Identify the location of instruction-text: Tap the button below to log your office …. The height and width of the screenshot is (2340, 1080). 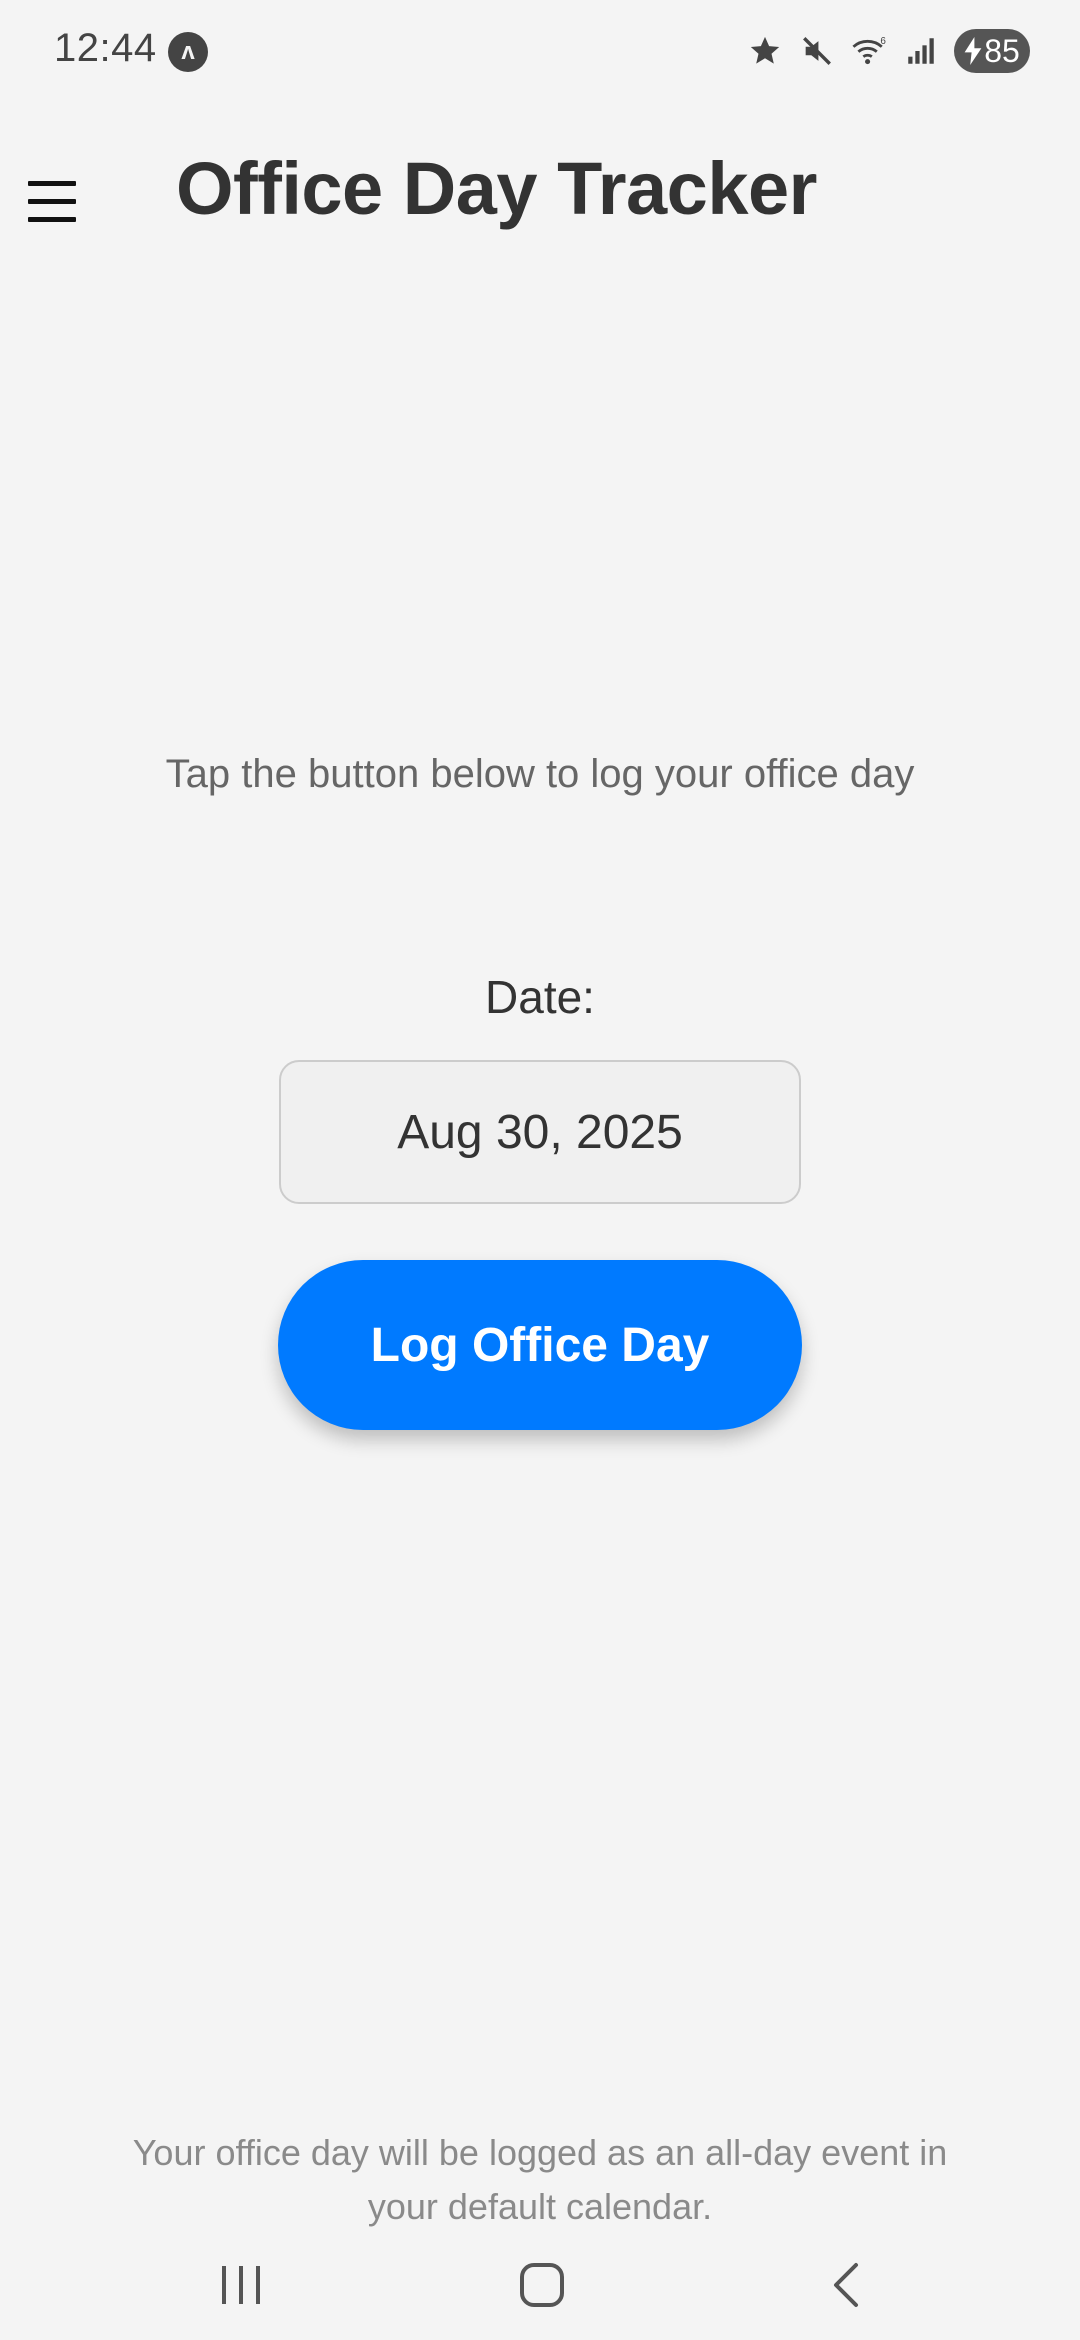
(540, 774).